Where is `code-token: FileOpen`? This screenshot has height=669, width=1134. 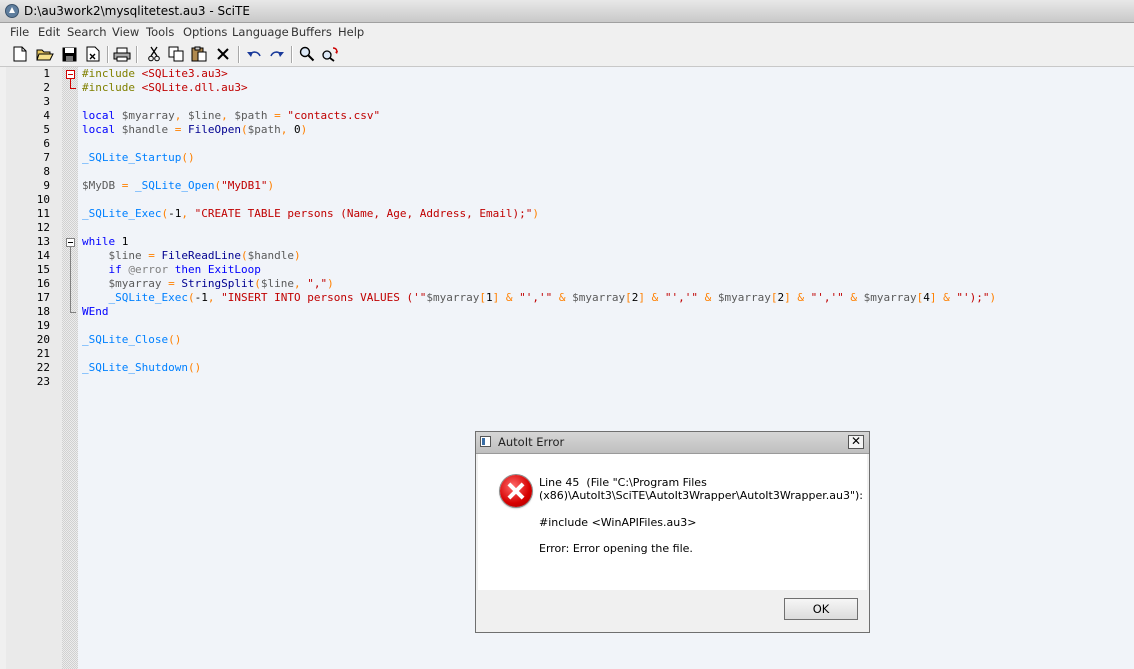 code-token: FileOpen is located at coordinates (214, 129).